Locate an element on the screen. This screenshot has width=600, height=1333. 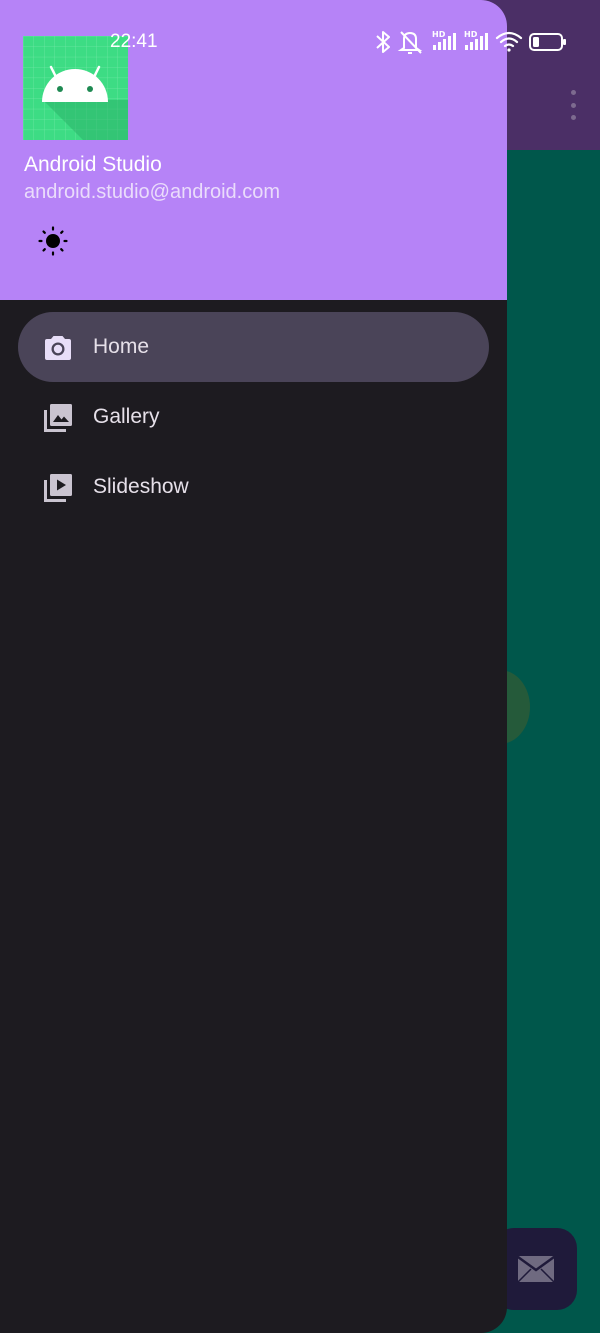
bluetooth-icon is located at coordinates (383, 42).